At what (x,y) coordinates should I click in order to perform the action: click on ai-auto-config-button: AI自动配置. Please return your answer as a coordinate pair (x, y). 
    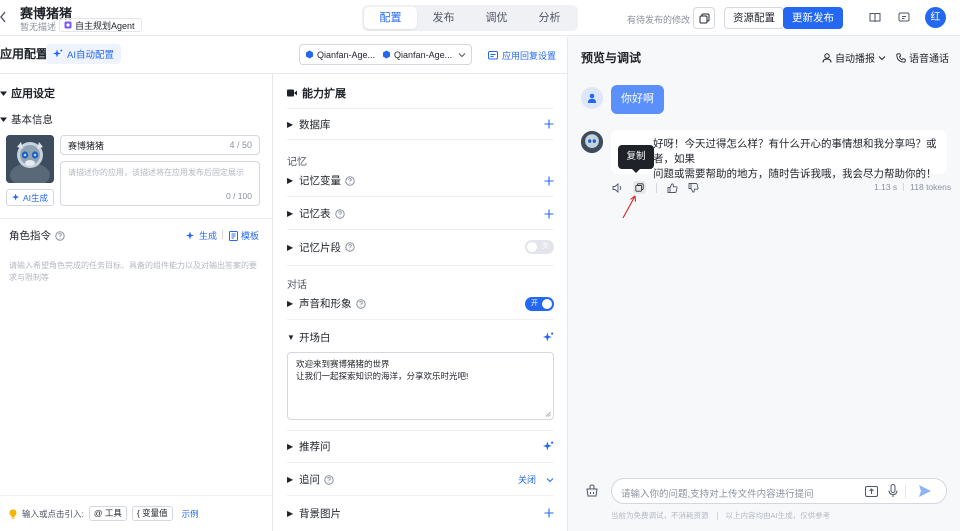
    Looking at the image, I should click on (83, 54).